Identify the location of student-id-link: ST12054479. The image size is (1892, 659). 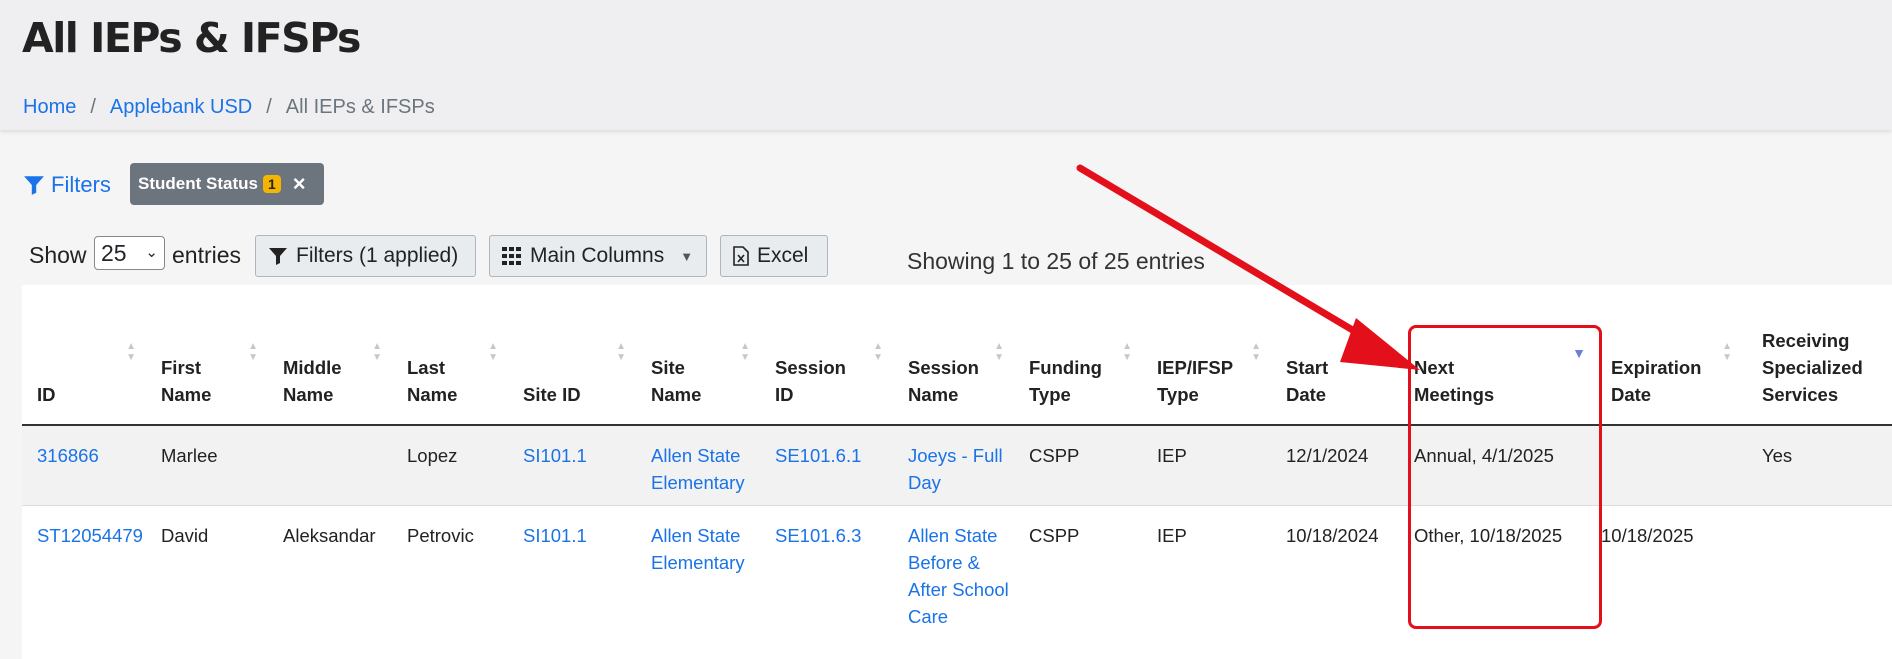
(90, 535).